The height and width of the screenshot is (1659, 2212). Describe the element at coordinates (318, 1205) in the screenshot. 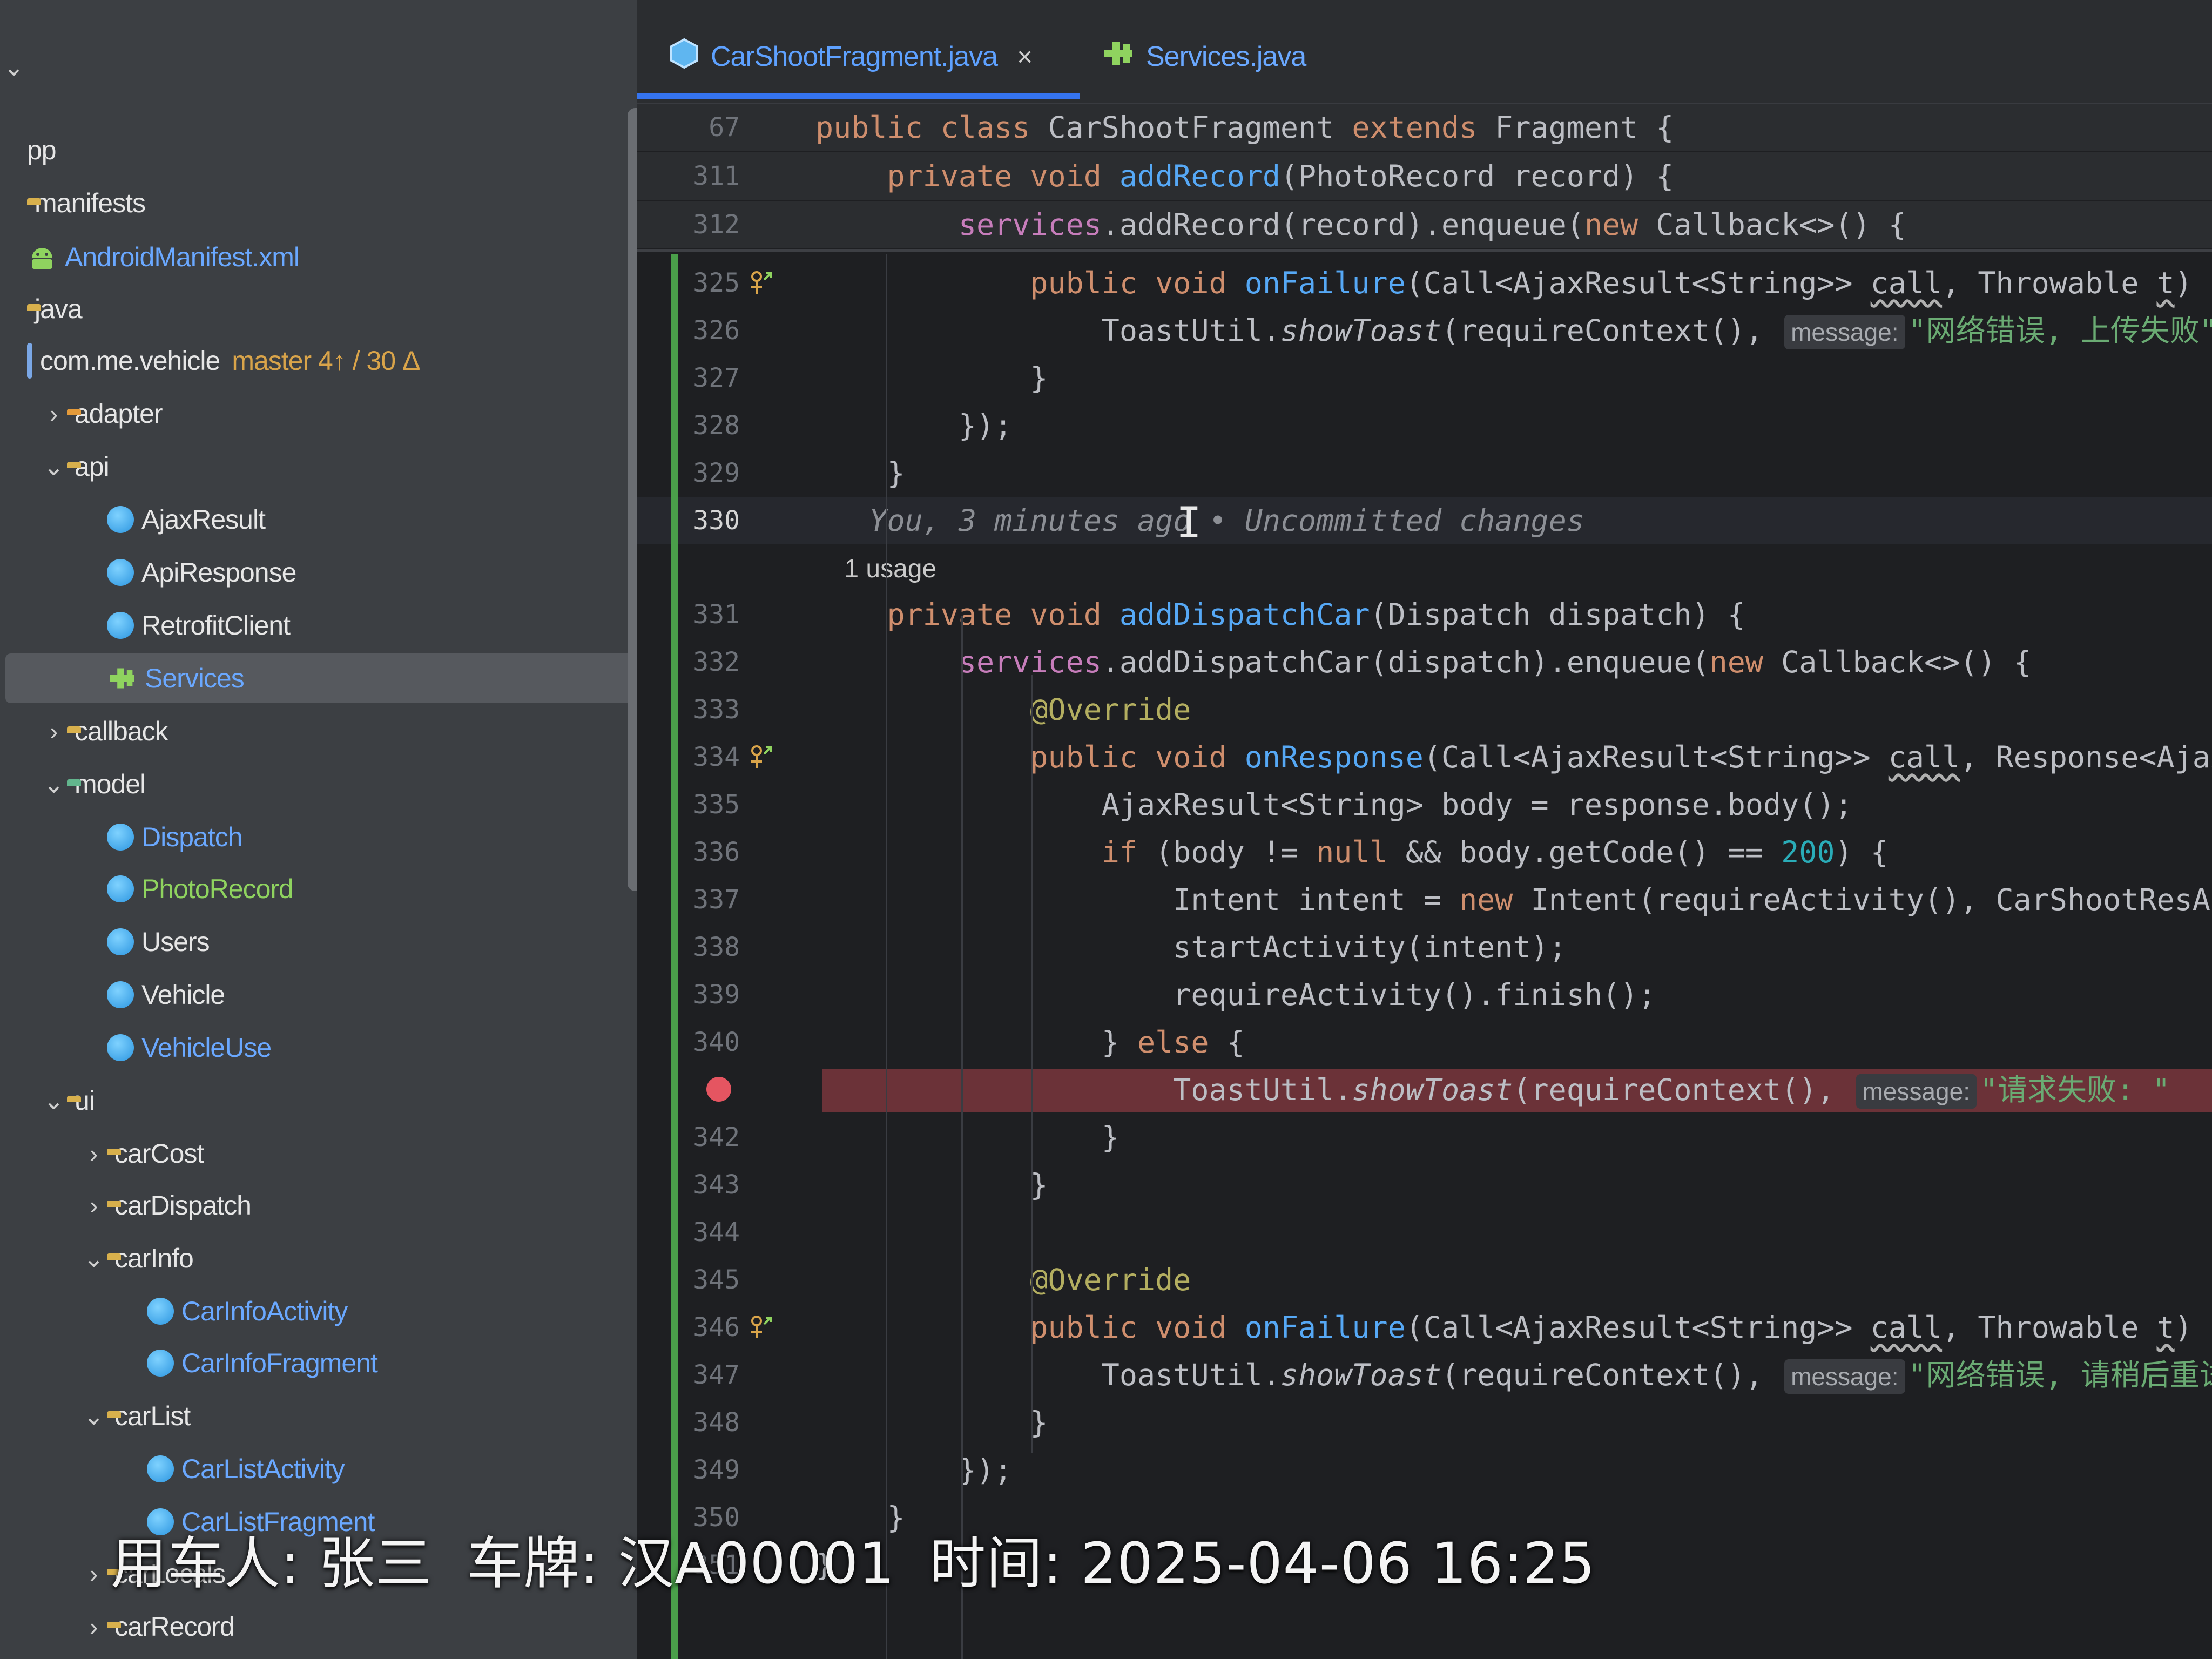

I see `tree-item-cardispatch: › carDispatch` at that location.